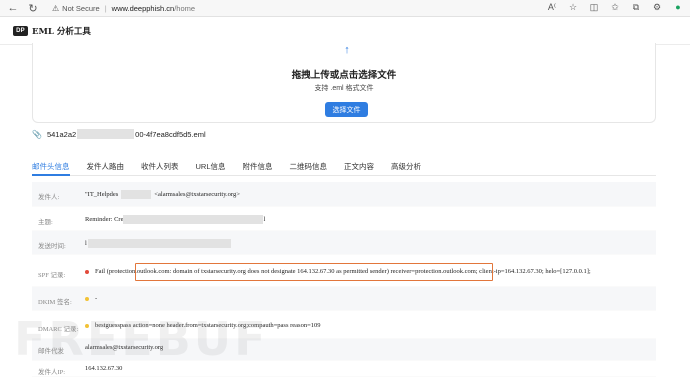 The image size is (690, 377). What do you see at coordinates (52, 275) in the screenshot?
I see `spf-label: SPF 记录:` at bounding box center [52, 275].